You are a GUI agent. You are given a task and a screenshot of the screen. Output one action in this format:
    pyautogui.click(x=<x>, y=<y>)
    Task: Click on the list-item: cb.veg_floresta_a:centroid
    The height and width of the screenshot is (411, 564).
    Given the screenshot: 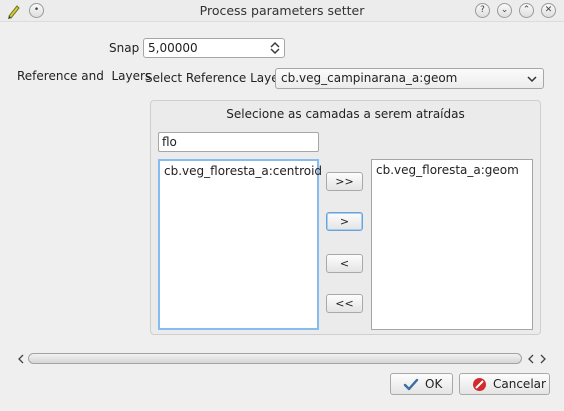 What is the action you would take?
    pyautogui.click(x=243, y=171)
    